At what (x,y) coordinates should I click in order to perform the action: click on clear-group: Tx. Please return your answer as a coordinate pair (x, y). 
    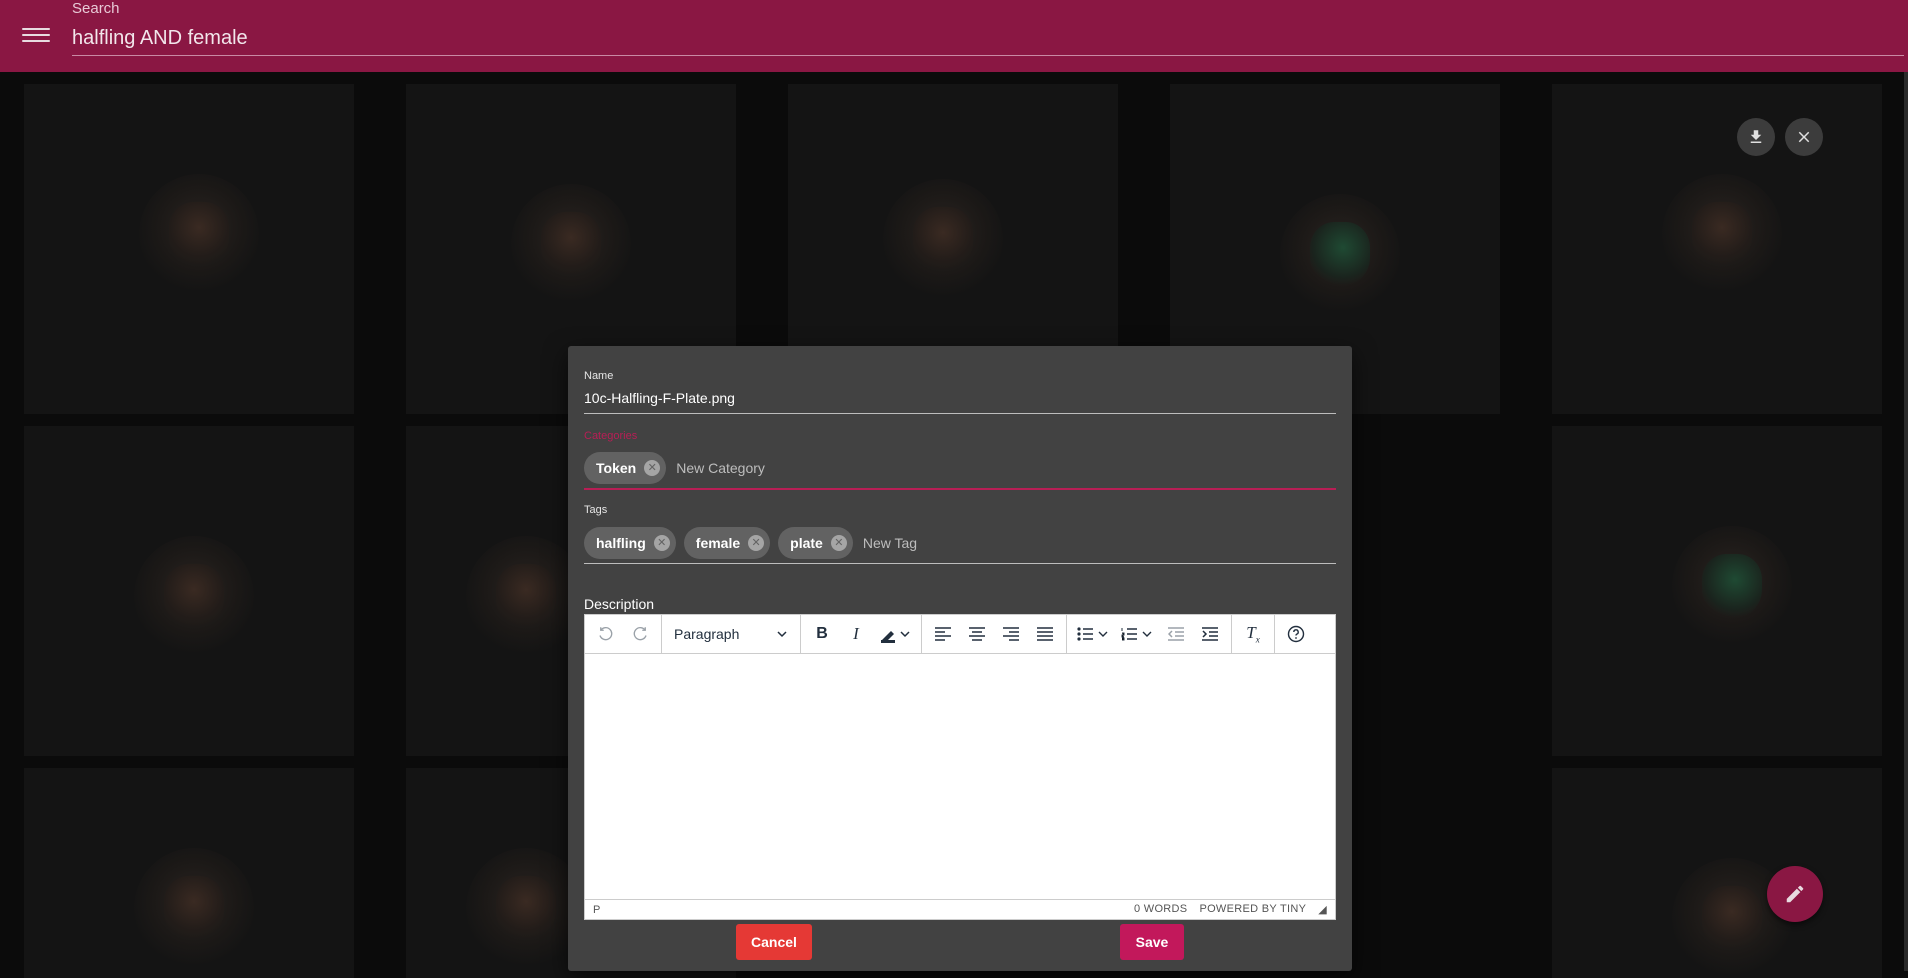
    Looking at the image, I should click on (1253, 634).